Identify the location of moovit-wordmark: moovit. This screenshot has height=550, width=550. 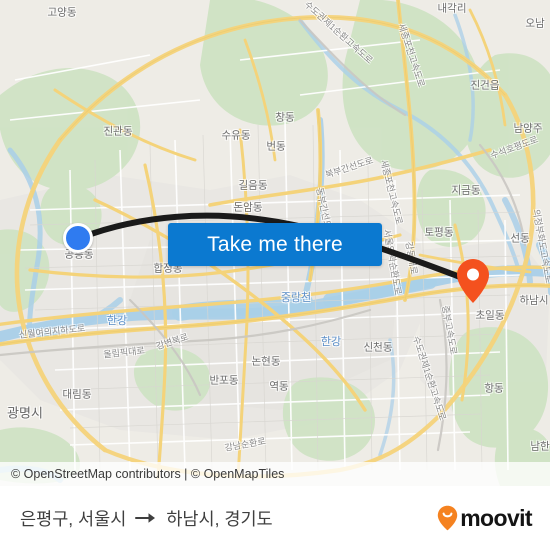
(496, 517).